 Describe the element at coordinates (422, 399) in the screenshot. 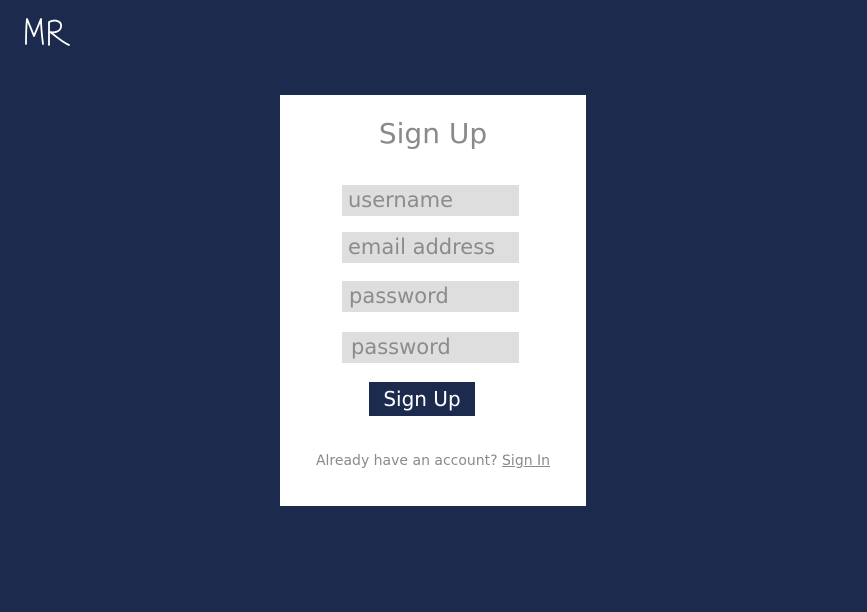

I see `signup-button: Sign Up` at that location.